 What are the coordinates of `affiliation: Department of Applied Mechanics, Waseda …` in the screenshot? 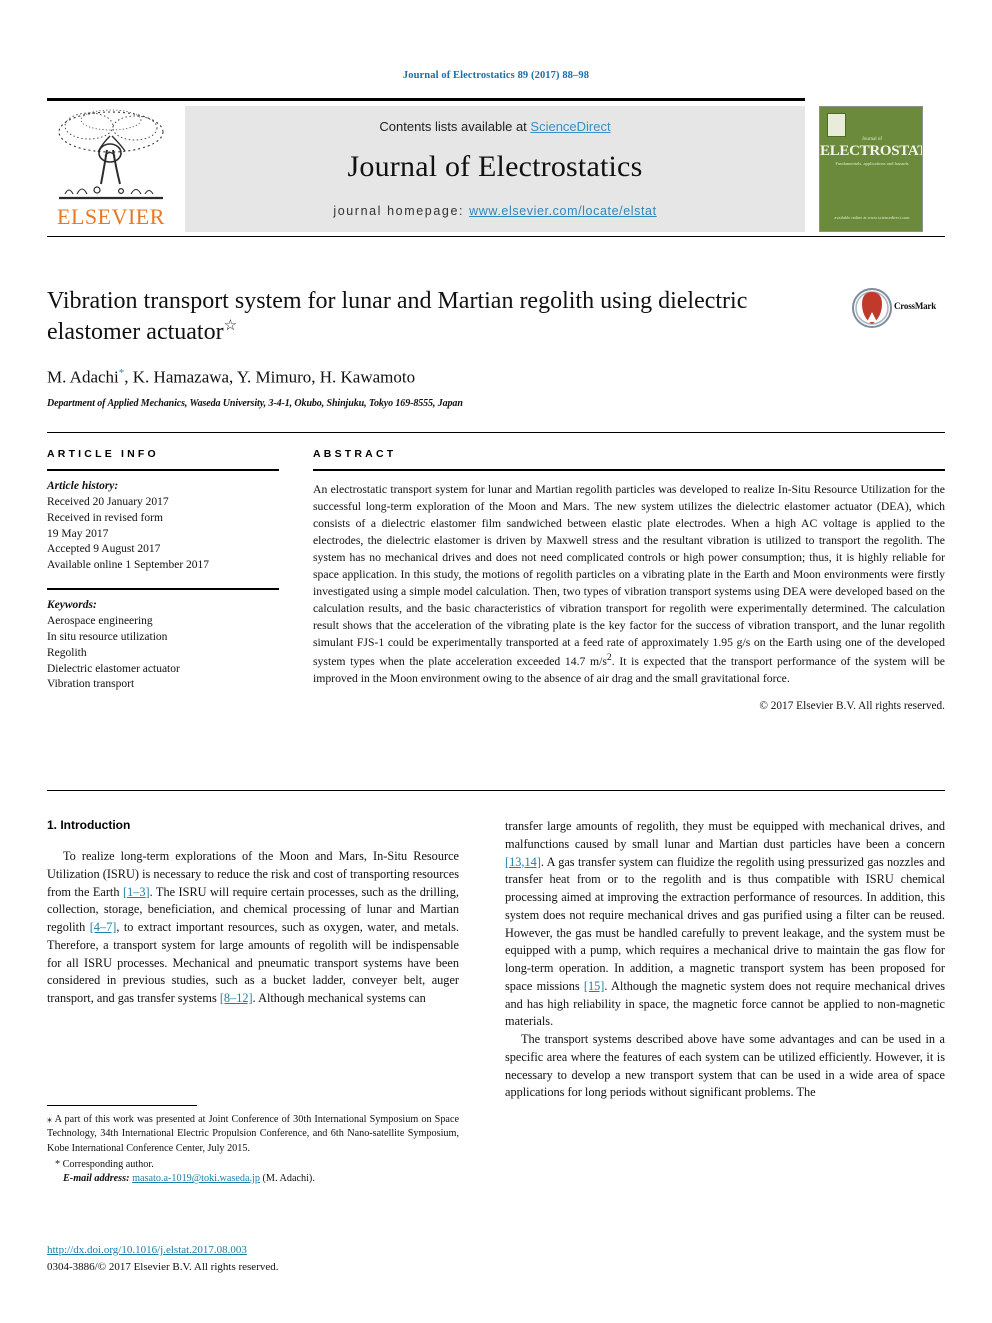 It's located at (255, 404).